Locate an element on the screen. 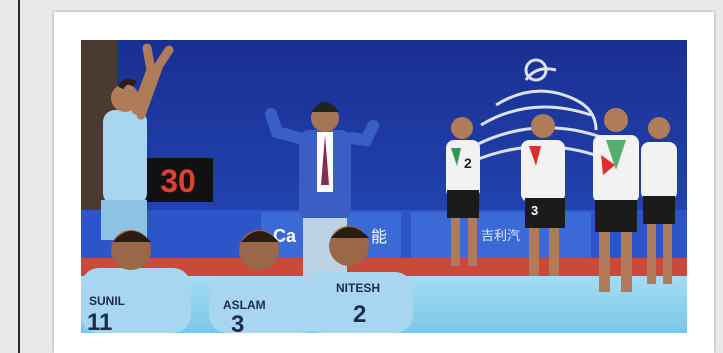 The height and width of the screenshot is (353, 723). opponent-number: 2 is located at coordinates (468, 163).